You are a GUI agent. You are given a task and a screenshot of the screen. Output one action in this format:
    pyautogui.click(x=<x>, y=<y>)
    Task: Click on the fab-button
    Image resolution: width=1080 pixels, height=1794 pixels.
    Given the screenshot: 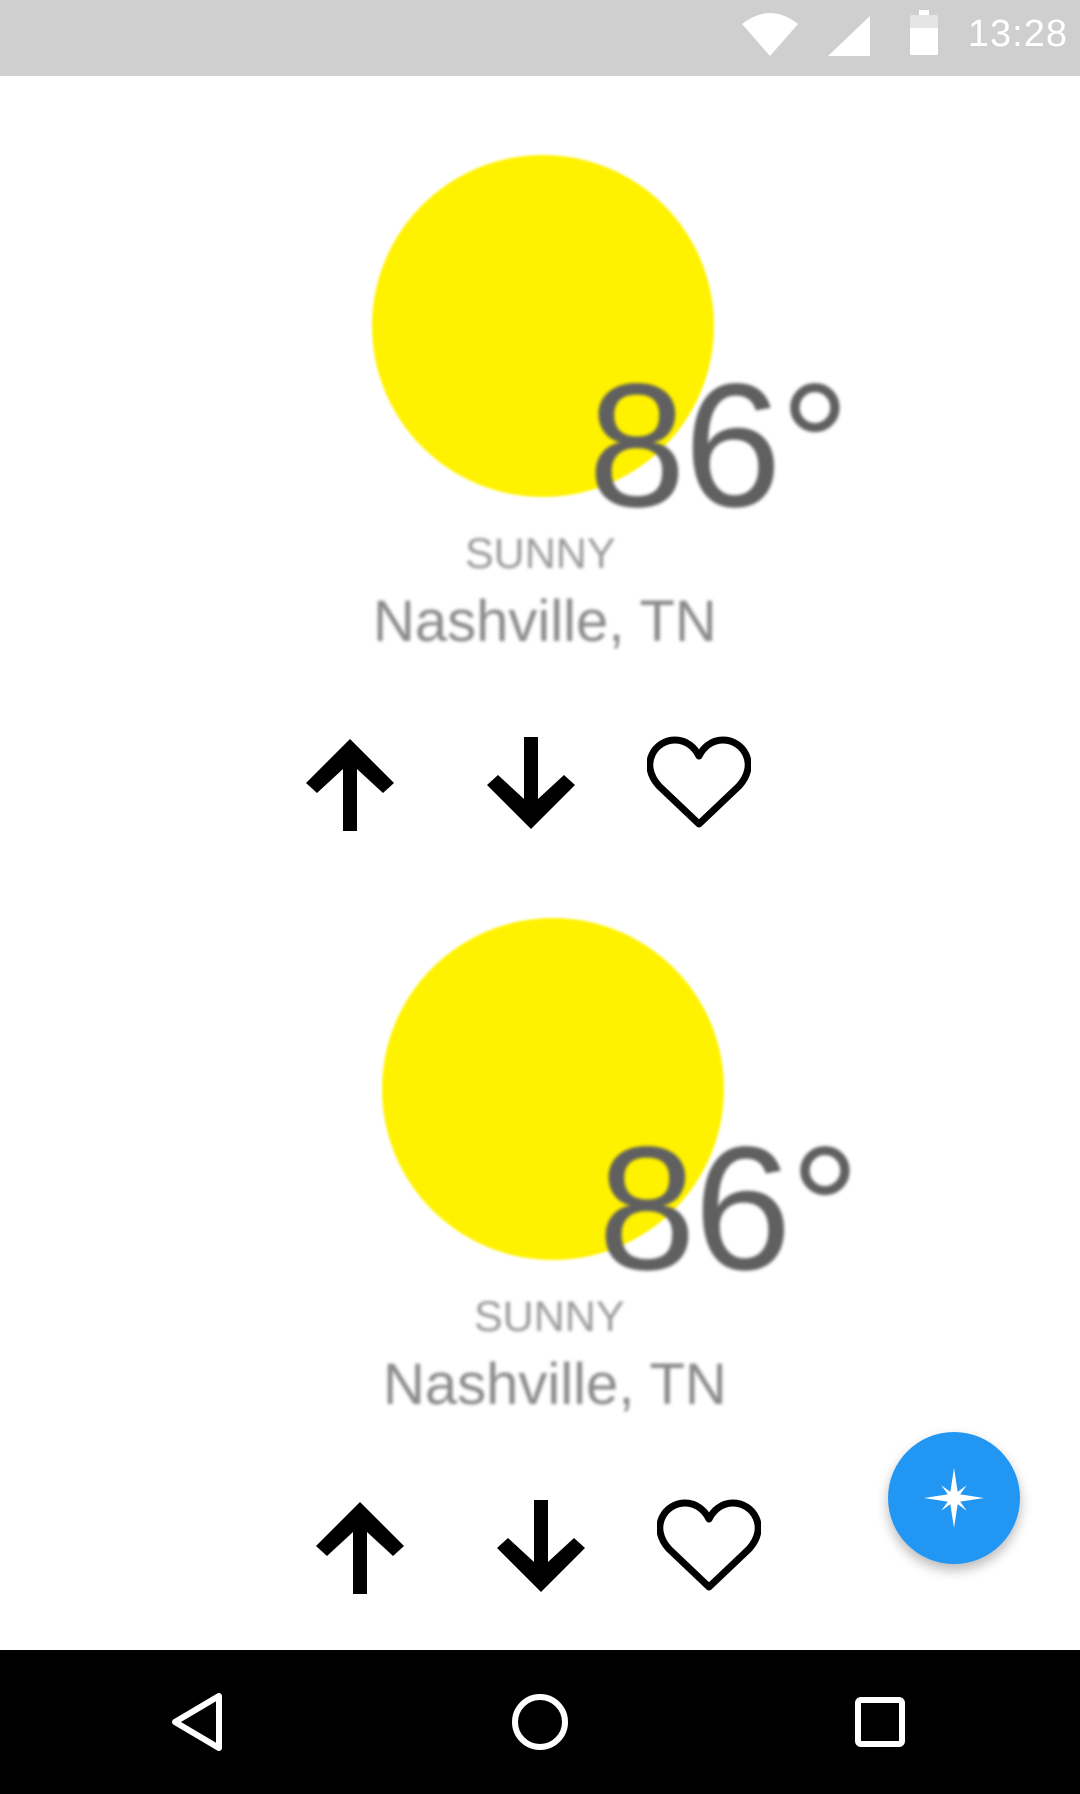 What is the action you would take?
    pyautogui.click(x=954, y=1498)
    